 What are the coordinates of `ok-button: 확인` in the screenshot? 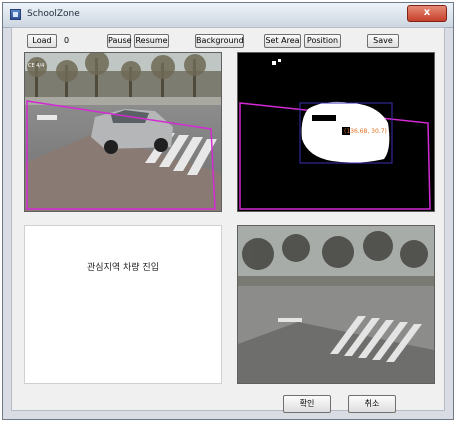 It's located at (307, 404).